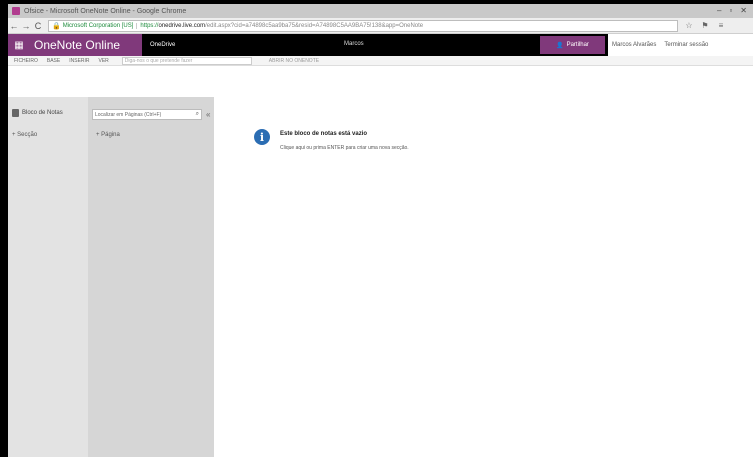 This screenshot has width=753, height=457. I want to click on pages-pane, so click(151, 277).